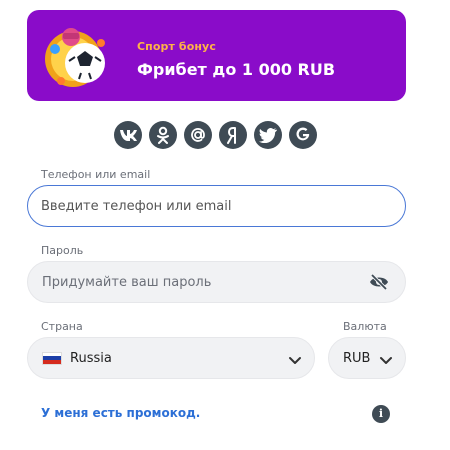 The height and width of the screenshot is (450, 450). I want to click on login-field, so click(216, 206).